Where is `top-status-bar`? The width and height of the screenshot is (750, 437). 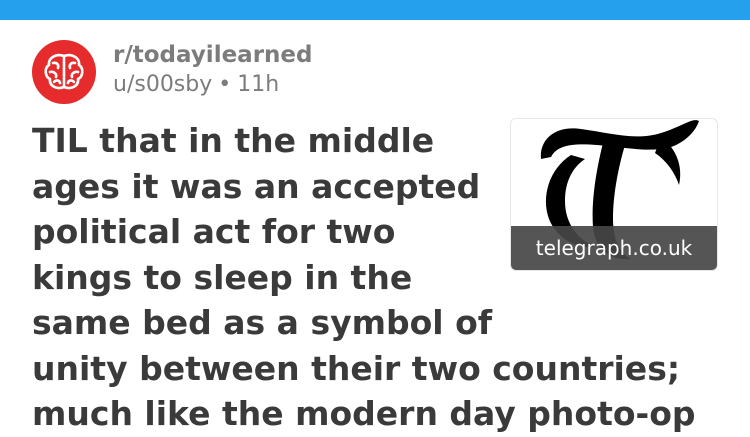
top-status-bar is located at coordinates (375, 10).